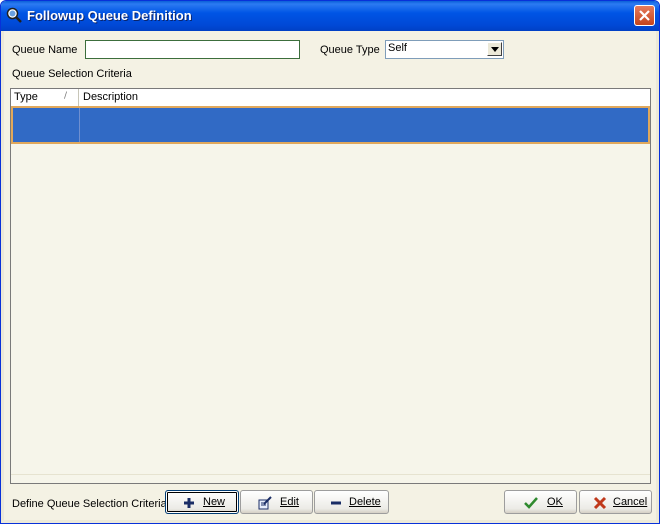 This screenshot has width=660, height=524. Describe the element at coordinates (14, 15) in the screenshot. I see `magnifier-app-icon` at that location.